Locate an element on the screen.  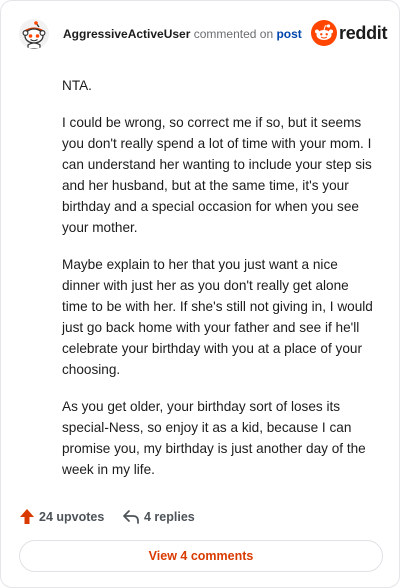
upvote-arrow-icon is located at coordinates (27, 516).